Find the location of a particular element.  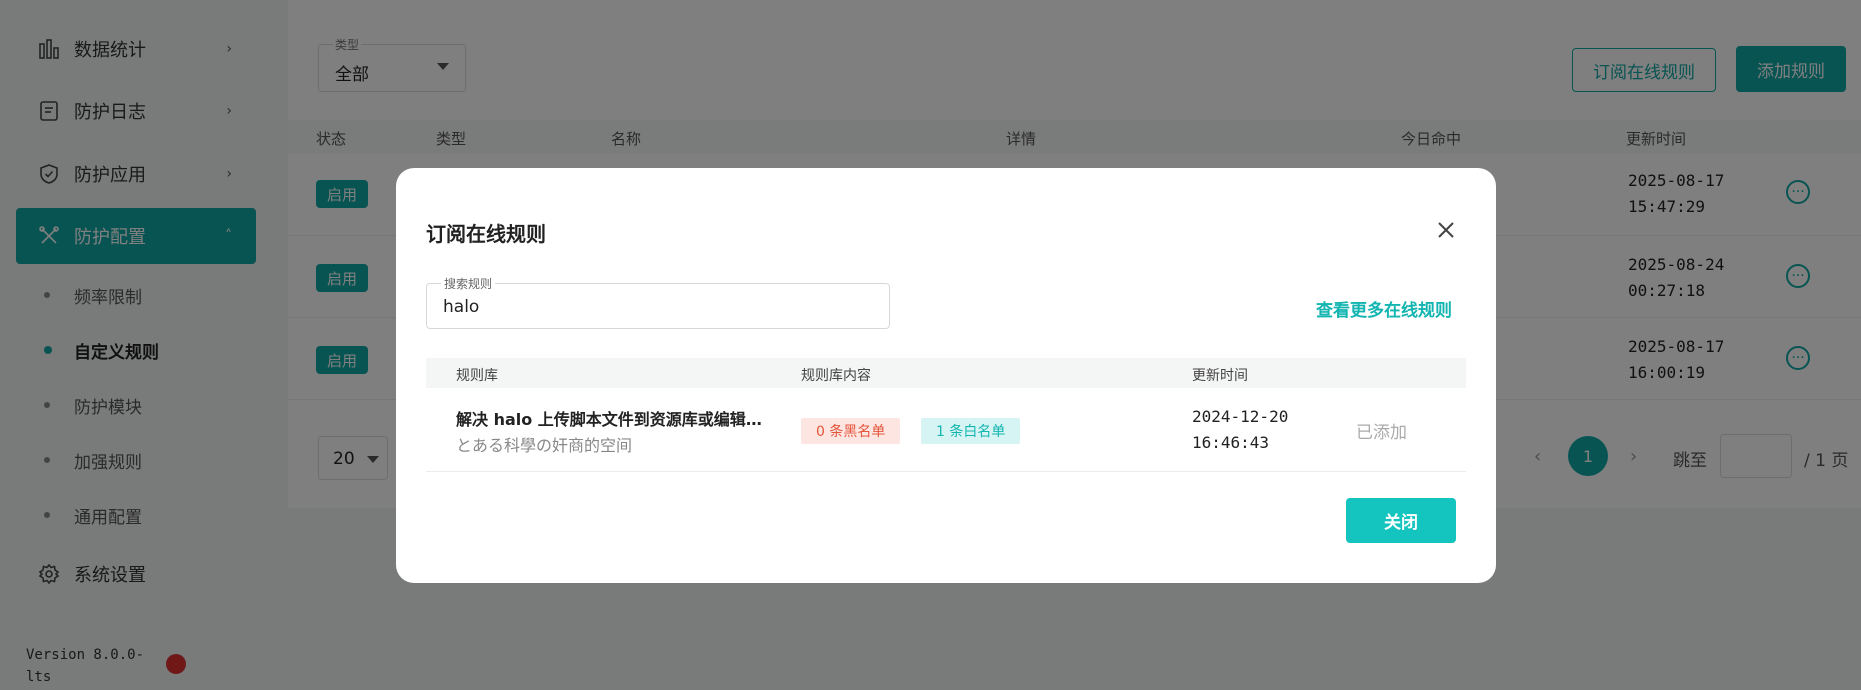

updated-clock: 16:46:43 is located at coordinates (1231, 442).